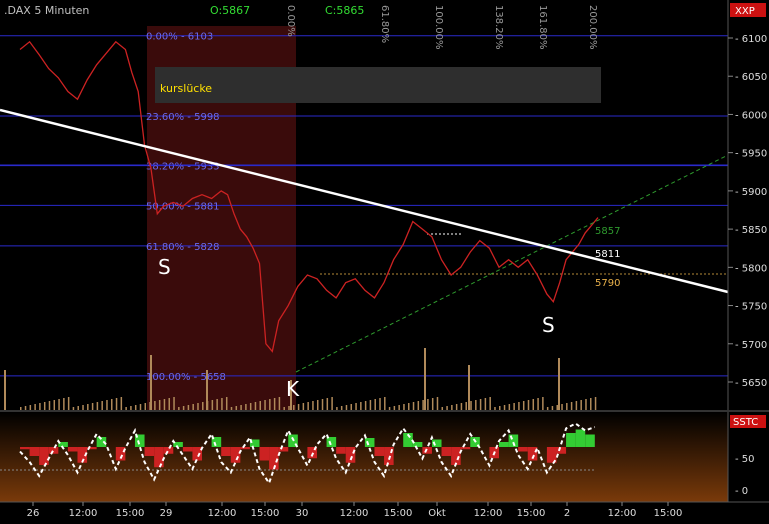 This screenshot has width=769, height=524. Describe the element at coordinates (230, 10) in the screenshot. I see `open-value: O:5867` at that location.